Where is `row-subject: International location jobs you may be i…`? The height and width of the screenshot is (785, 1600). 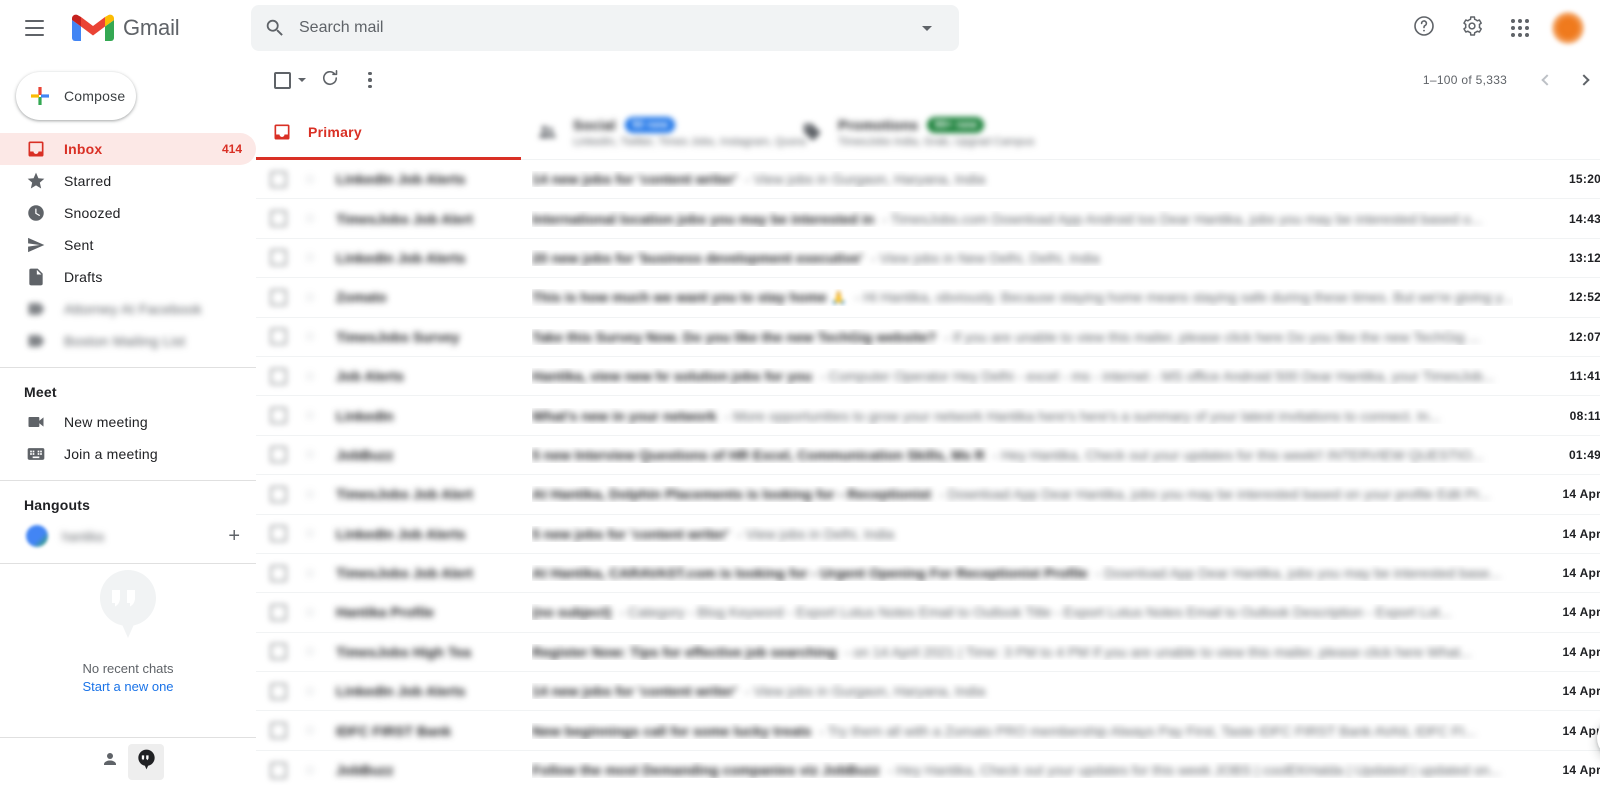 row-subject: International location jobs you may be i… is located at coordinates (703, 218).